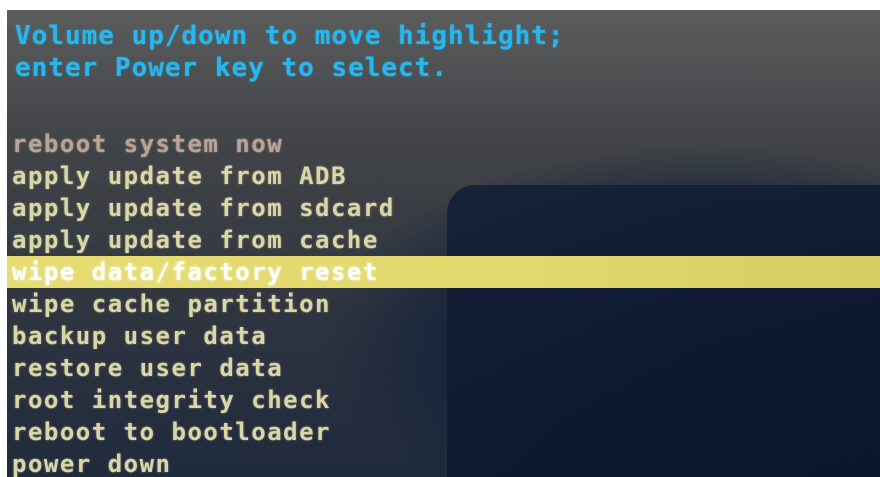  What do you see at coordinates (231, 68) in the screenshot?
I see `instructions-line-2: enter Power key to select.` at bounding box center [231, 68].